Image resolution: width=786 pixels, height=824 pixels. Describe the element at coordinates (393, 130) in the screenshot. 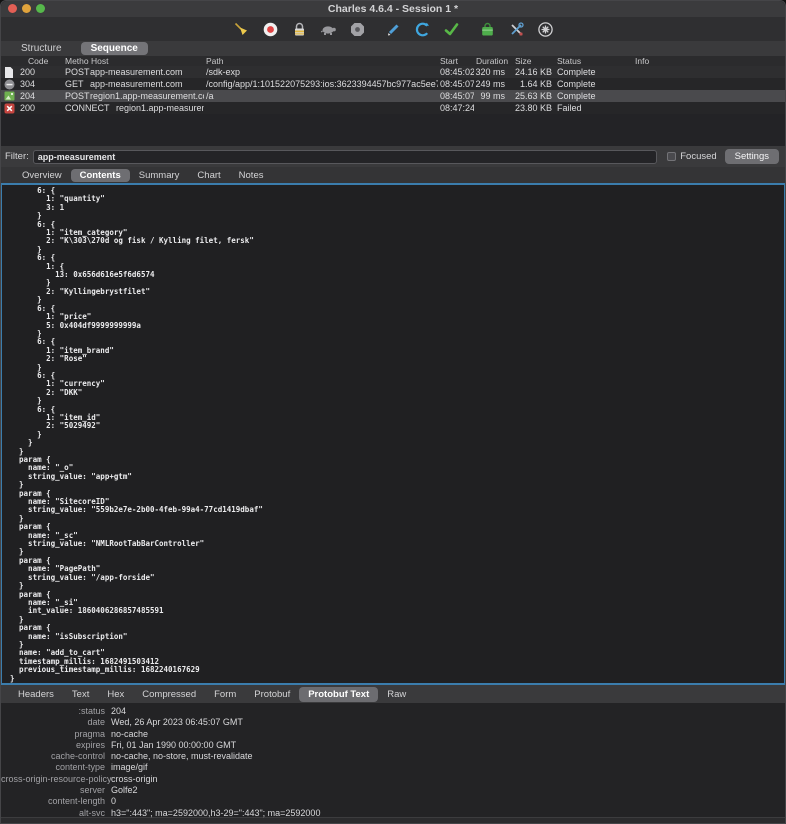

I see `table-empty-area` at that location.